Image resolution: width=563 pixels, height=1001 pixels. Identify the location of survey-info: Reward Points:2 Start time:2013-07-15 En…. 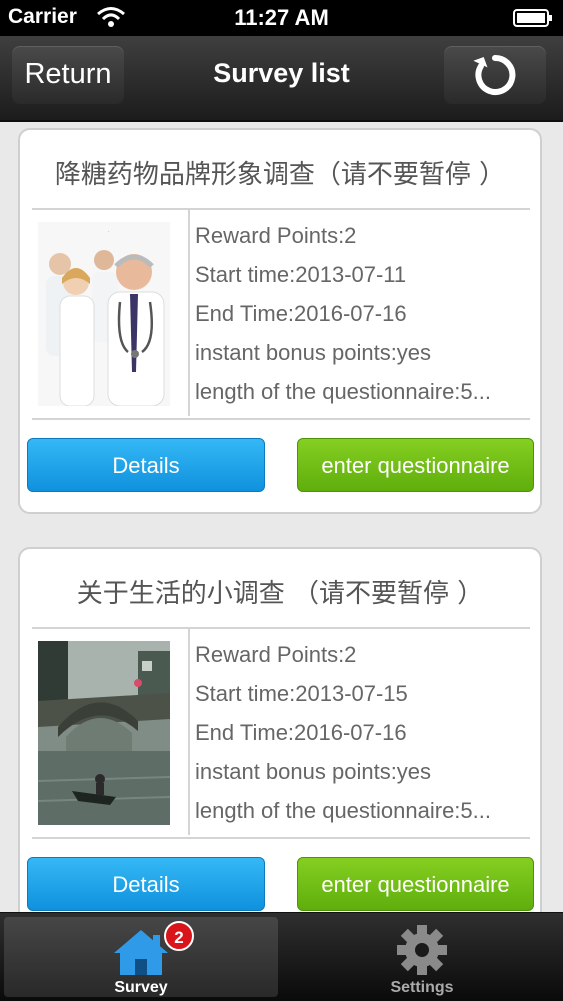
(365, 732).